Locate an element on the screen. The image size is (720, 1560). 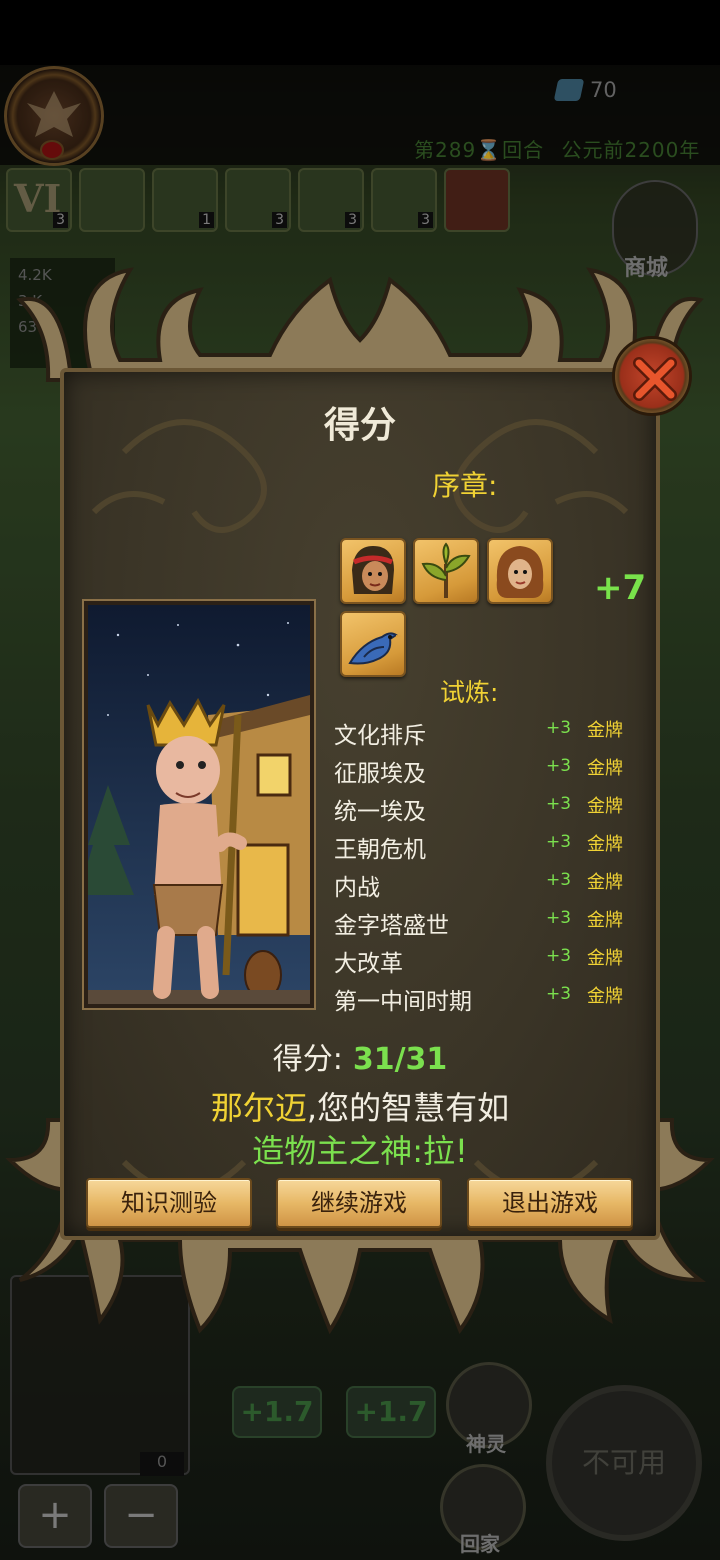
blue-bird-icon is located at coordinates (373, 644).